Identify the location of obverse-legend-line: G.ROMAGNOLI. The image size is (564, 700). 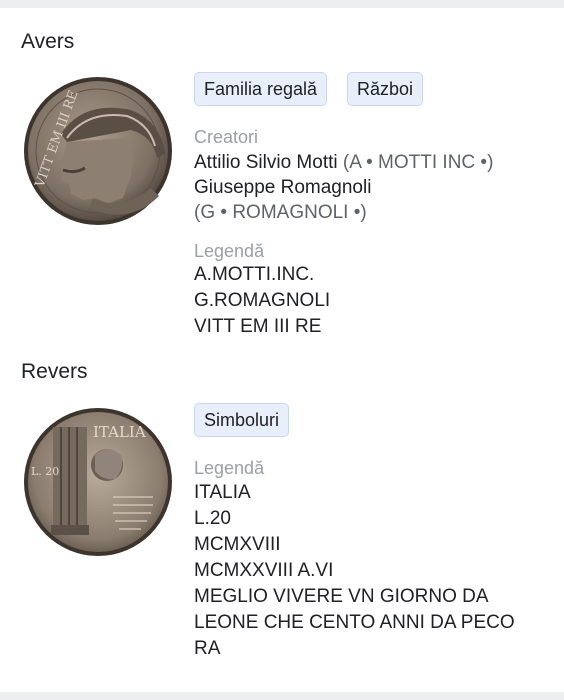
(262, 300).